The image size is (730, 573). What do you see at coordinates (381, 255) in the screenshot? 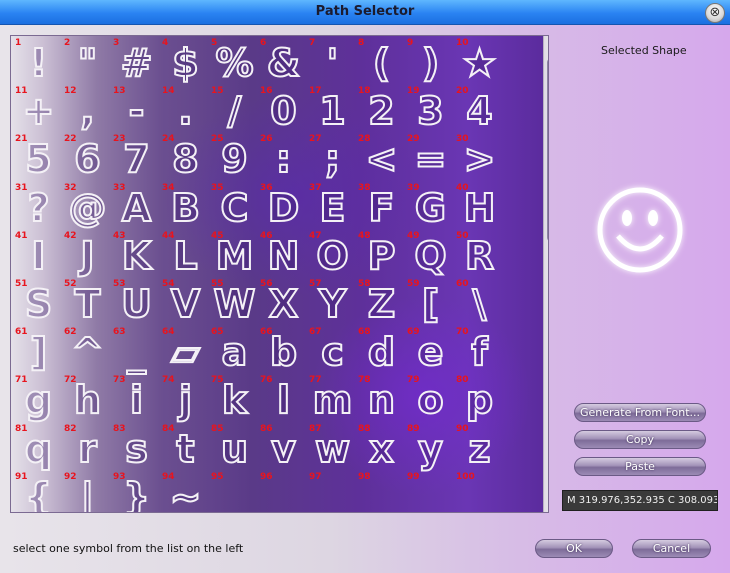
I see `symbol-cell: 48 P` at bounding box center [381, 255].